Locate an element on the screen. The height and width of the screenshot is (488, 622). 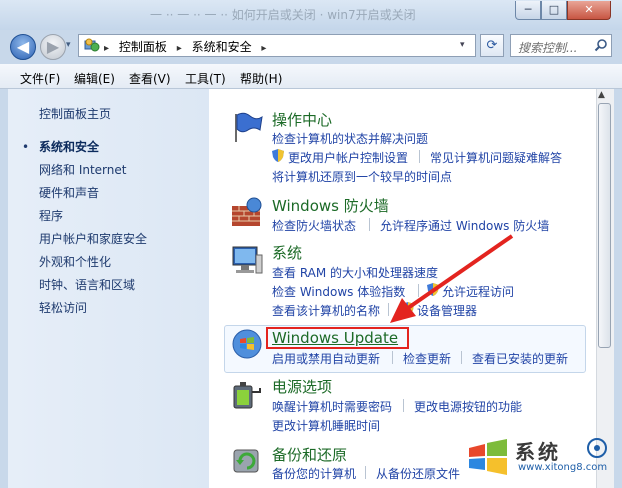
task-restore-computer: 将计算机还原到一个较早的时间点 is located at coordinates (362, 176).